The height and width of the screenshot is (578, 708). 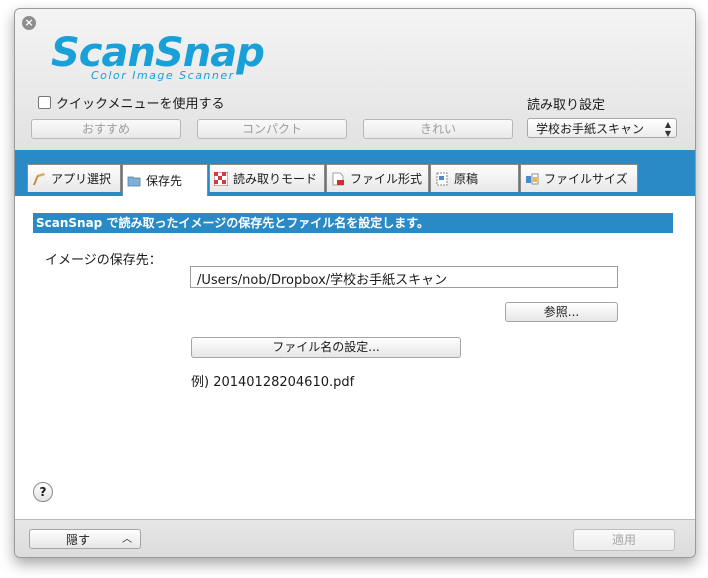 I want to click on pen-icon, so click(x=39, y=178).